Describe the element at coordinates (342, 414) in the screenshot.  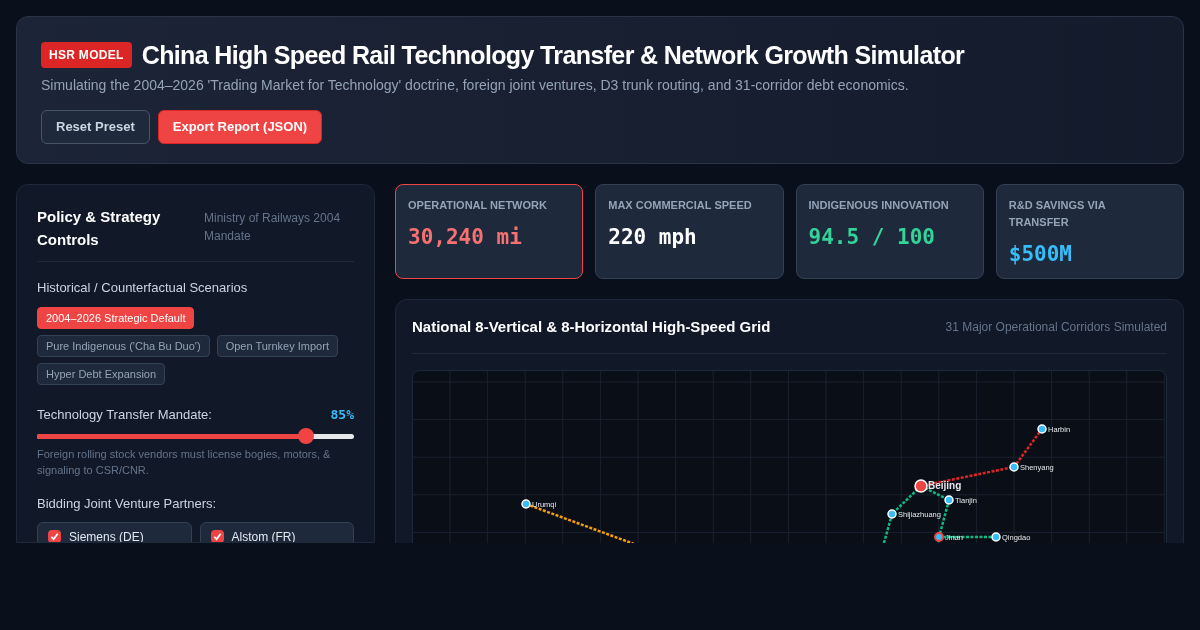
I see `slider-reading: 85%` at that location.